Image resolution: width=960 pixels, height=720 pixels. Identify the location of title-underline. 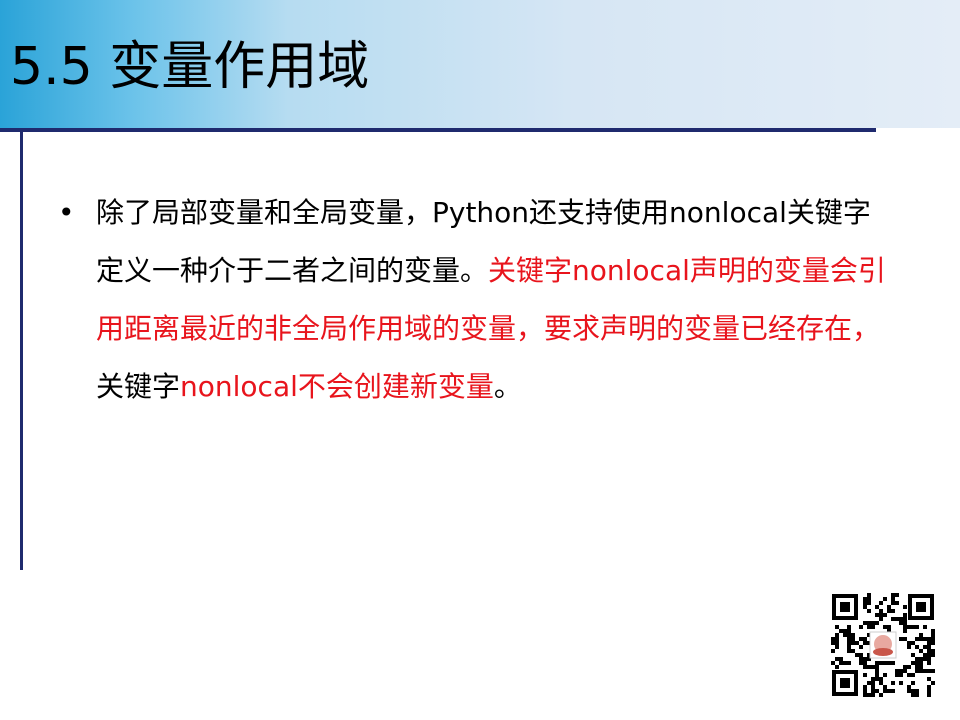
(438, 130).